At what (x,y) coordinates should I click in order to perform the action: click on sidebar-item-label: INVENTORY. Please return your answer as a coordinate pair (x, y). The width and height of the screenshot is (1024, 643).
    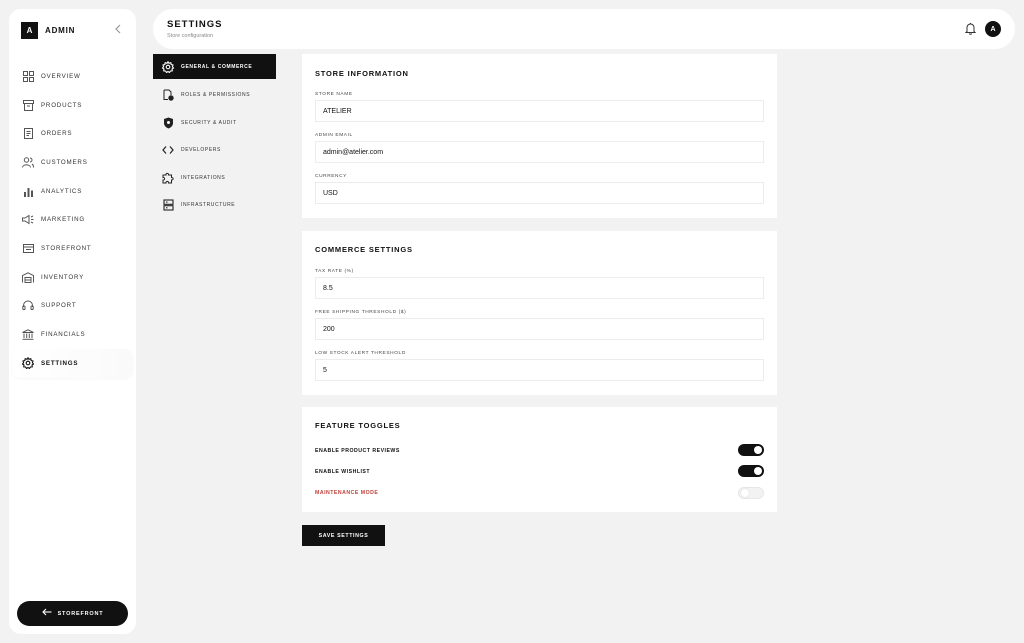
    Looking at the image, I should click on (63, 277).